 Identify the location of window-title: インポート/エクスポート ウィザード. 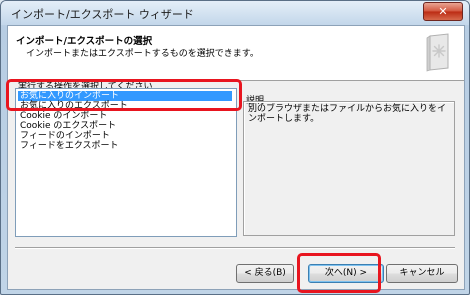
(102, 14).